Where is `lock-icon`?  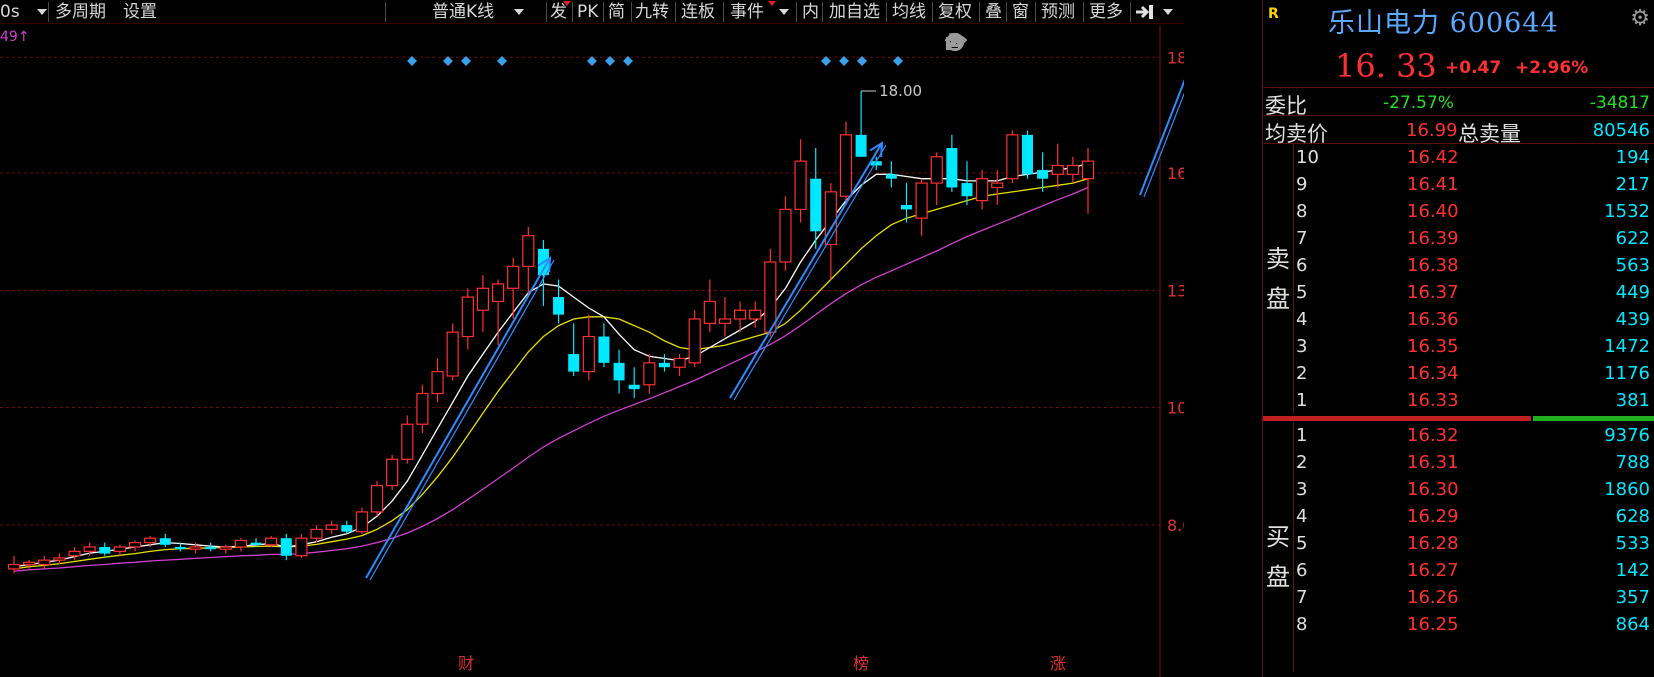
lock-icon is located at coordinates (1031, 42).